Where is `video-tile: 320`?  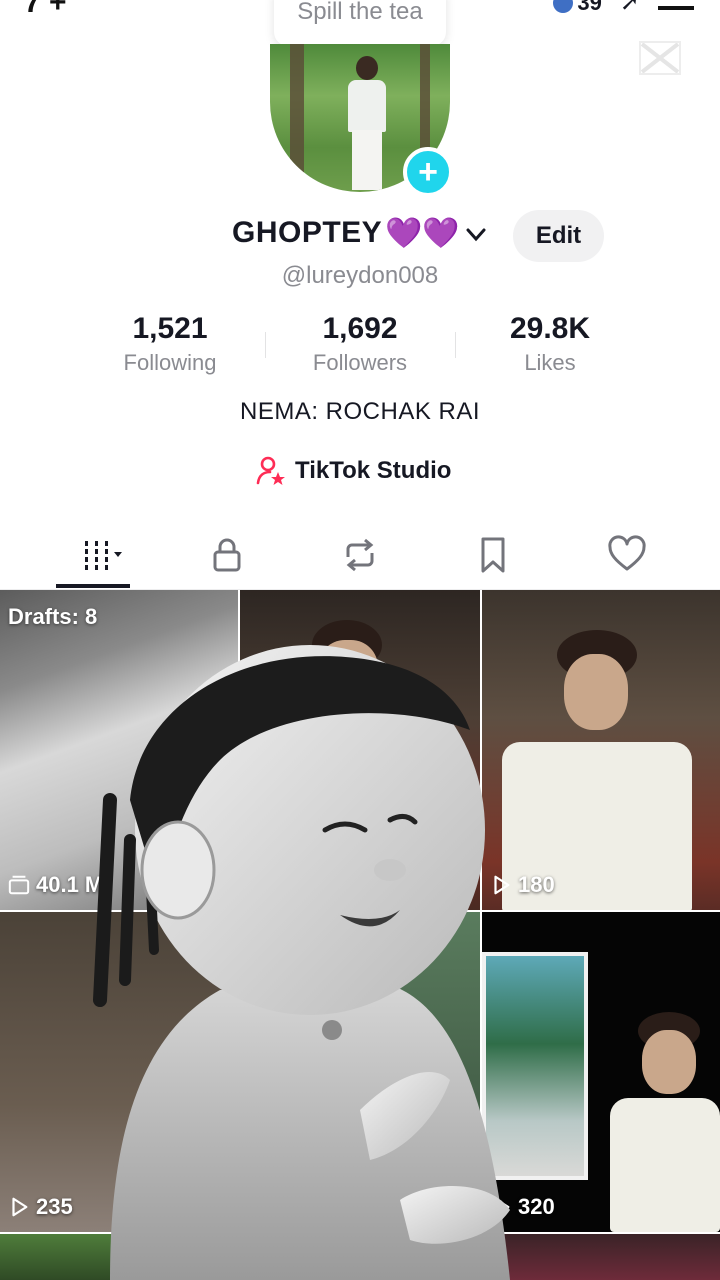
video-tile: 320 is located at coordinates (601, 1072).